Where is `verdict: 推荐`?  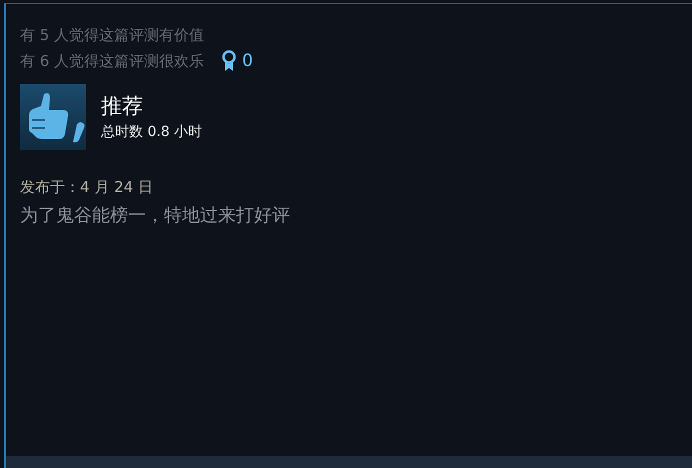
verdict: 推荐 is located at coordinates (122, 106).